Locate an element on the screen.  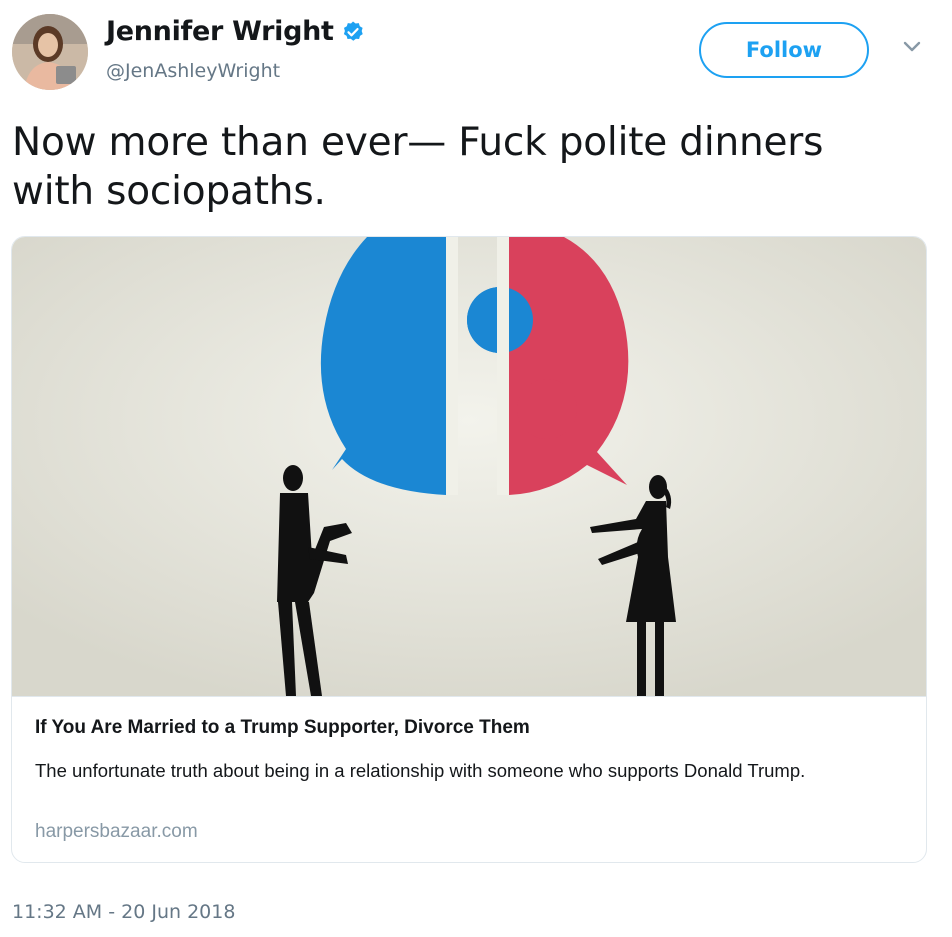
avatar is located at coordinates (50, 52).